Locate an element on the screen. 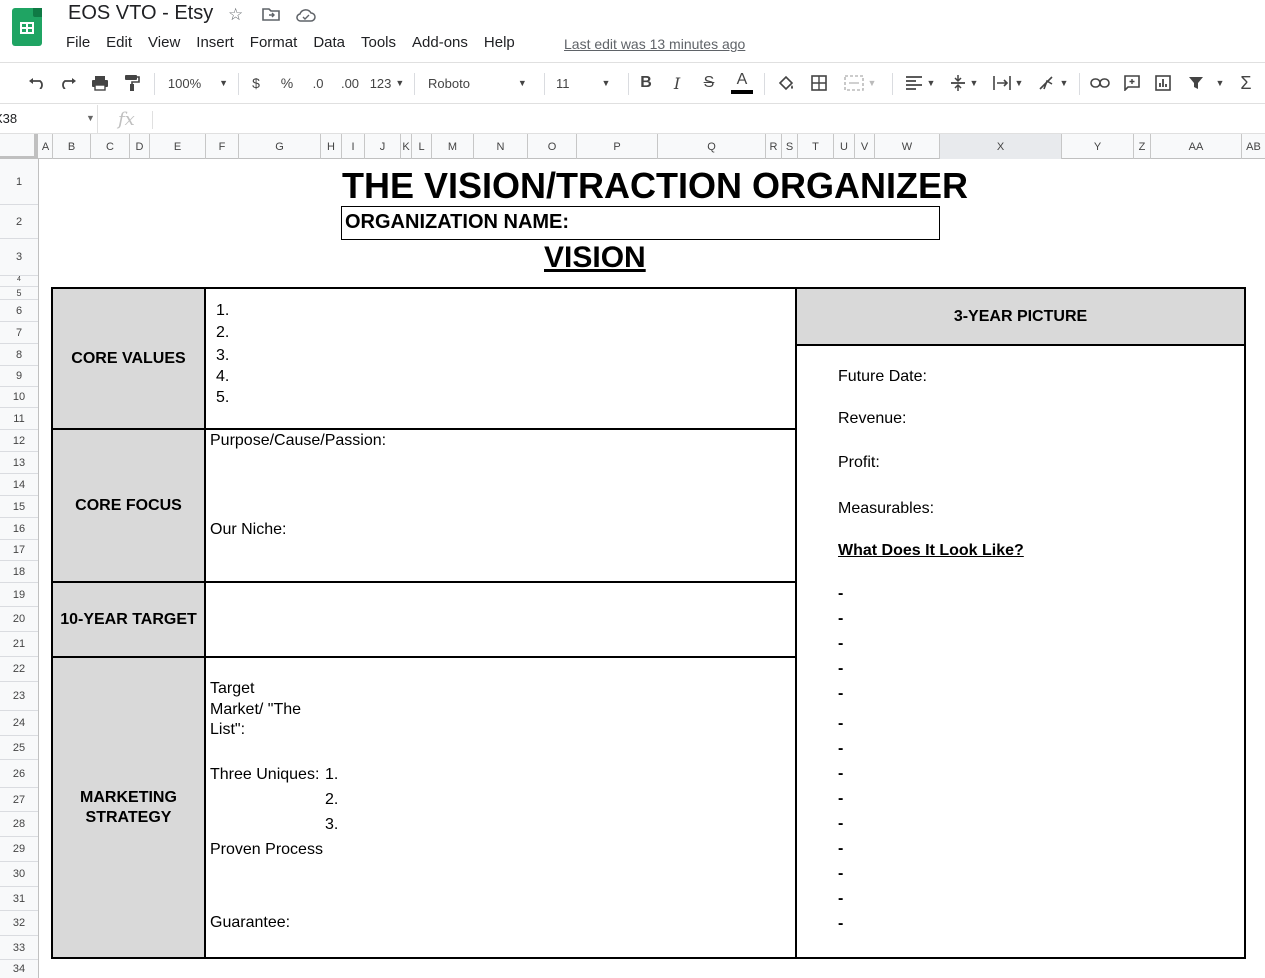 The height and width of the screenshot is (978, 1265). row-header: 22 is located at coordinates (19, 669).